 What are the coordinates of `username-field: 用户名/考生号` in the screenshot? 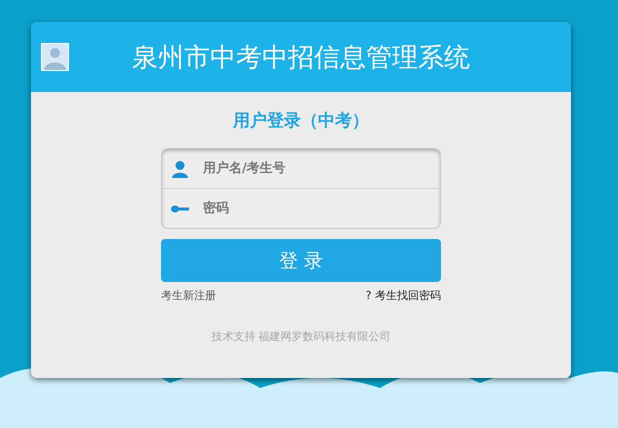 It's located at (320, 168).